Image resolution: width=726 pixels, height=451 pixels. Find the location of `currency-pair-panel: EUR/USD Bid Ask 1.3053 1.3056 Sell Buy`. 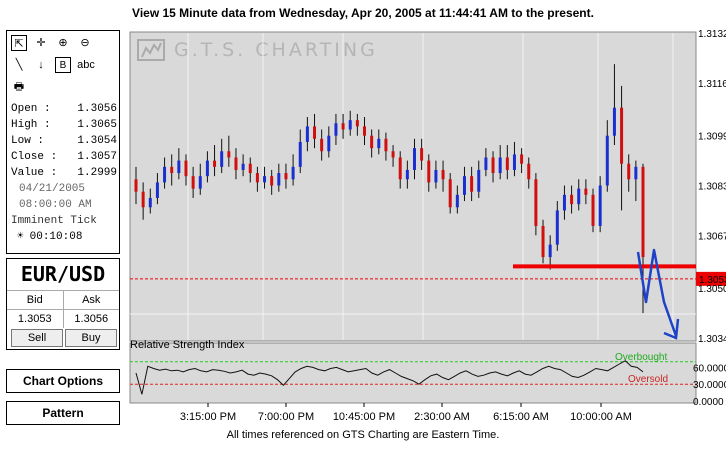

currency-pair-panel: EUR/USD Bid Ask 1.3053 1.3056 Sell Buy is located at coordinates (63, 304).